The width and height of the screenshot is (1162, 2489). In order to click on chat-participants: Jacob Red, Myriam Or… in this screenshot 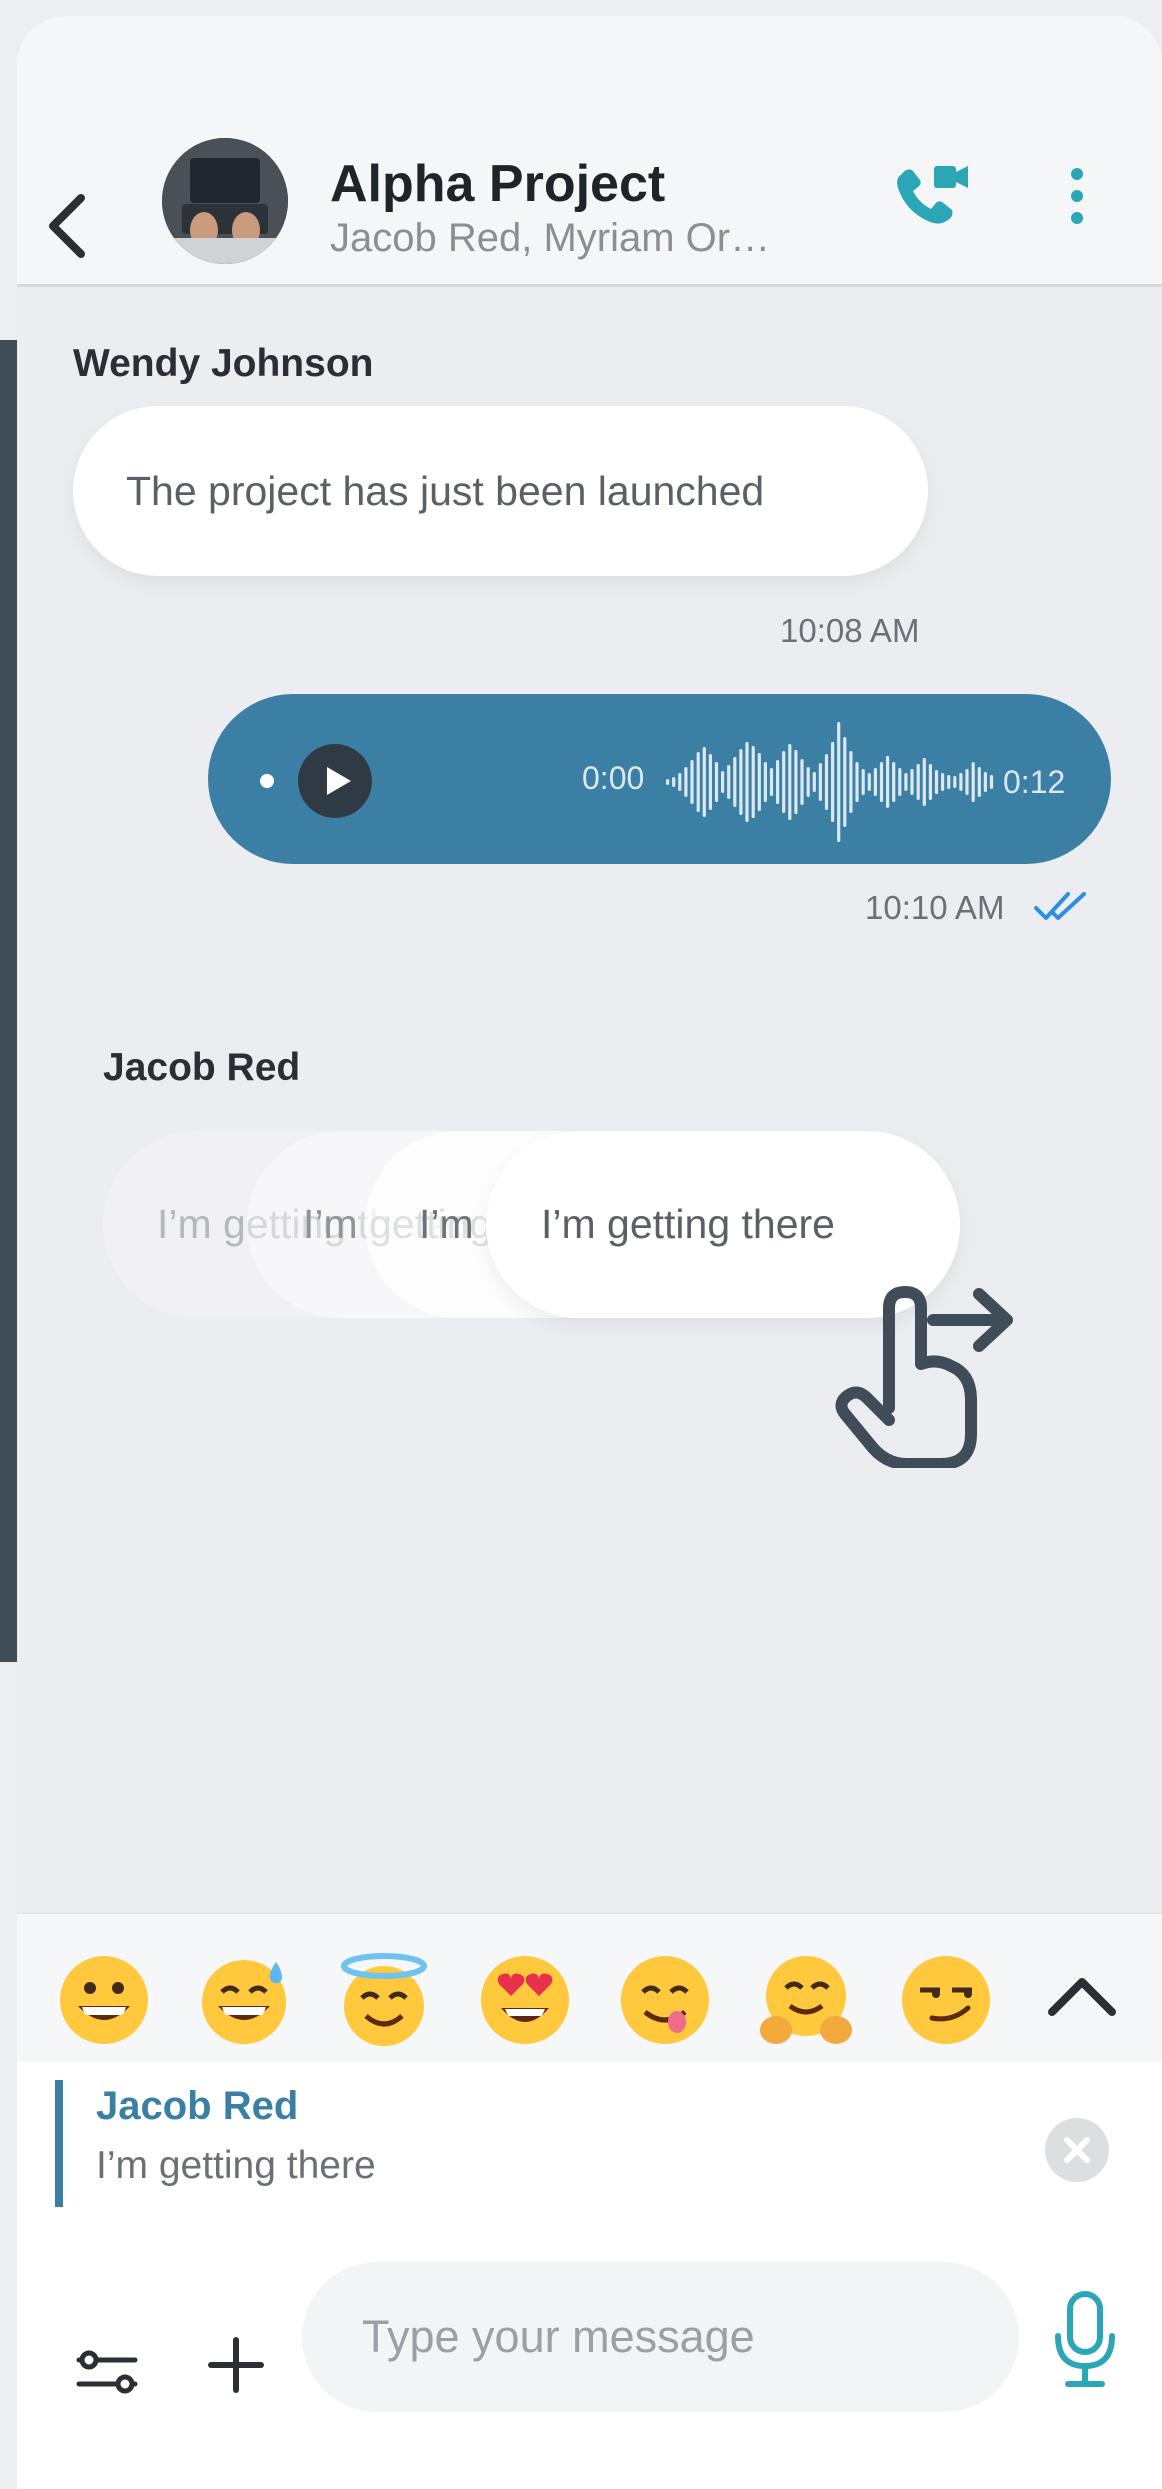, I will do `click(550, 238)`.